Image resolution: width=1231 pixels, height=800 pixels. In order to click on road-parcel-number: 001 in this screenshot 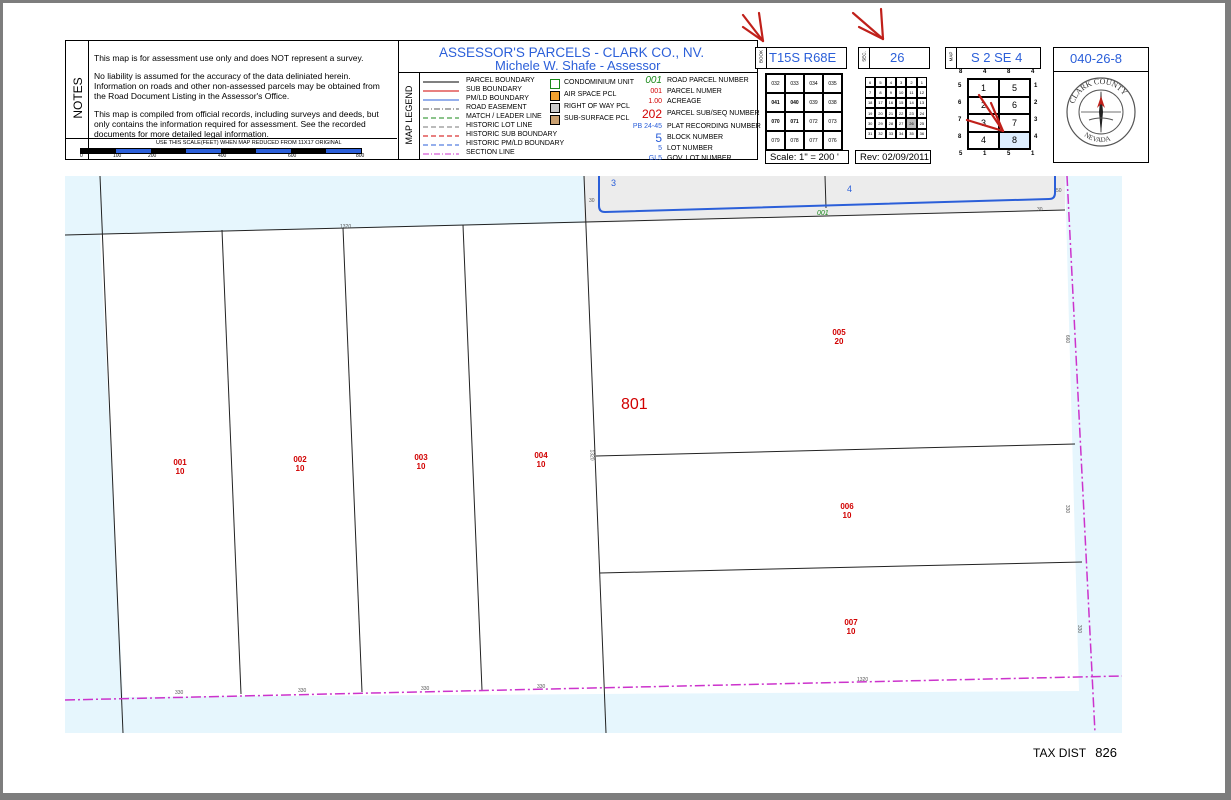, I will do `click(823, 213)`.